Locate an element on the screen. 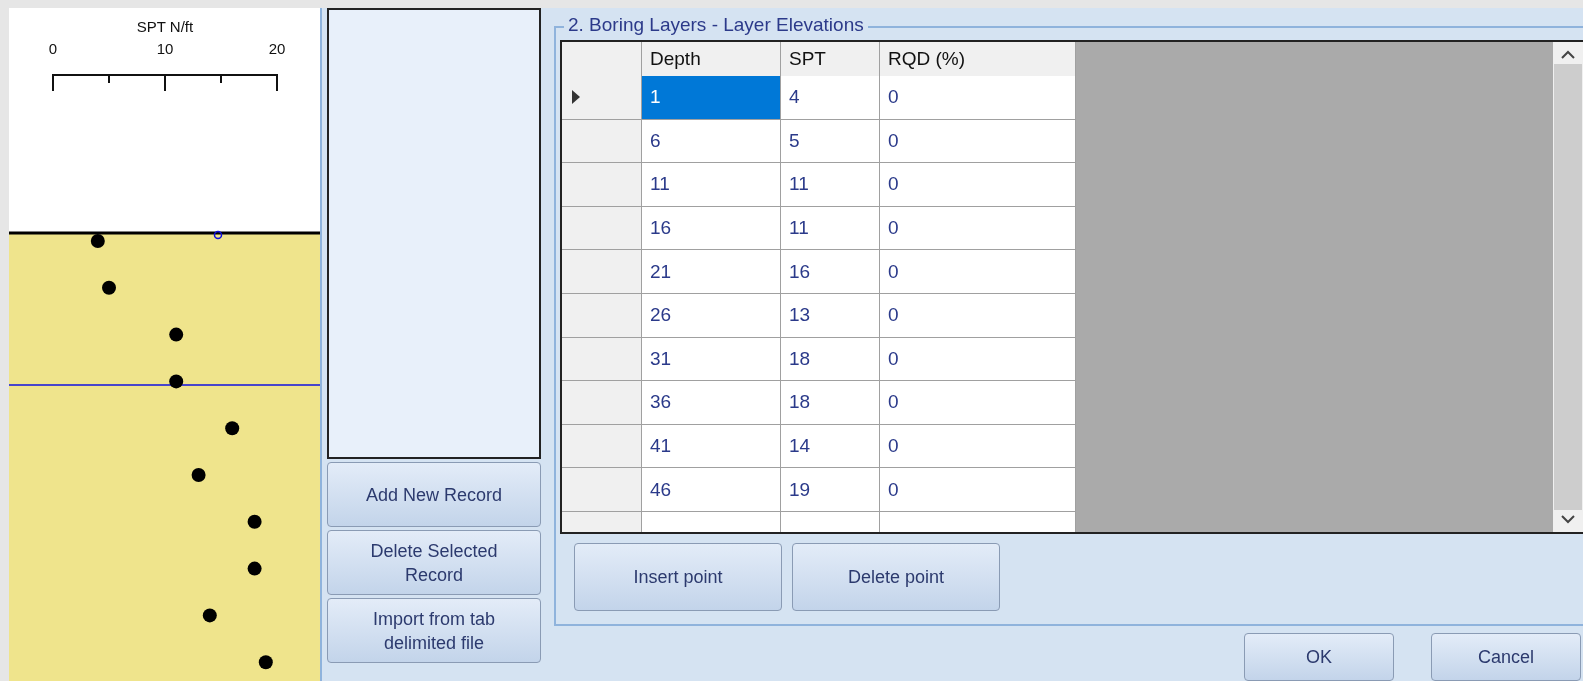  record-button: Add New Record is located at coordinates (434, 494).